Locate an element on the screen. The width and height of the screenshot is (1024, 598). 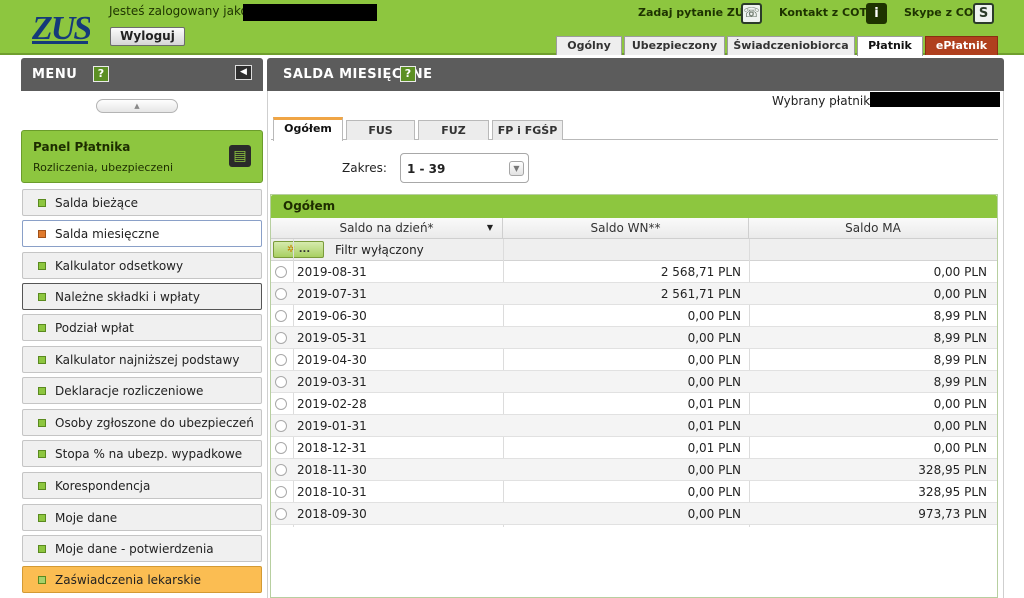
panel-subtitle: Rozliczenia, ubezpieczeni is located at coordinates (103, 167).